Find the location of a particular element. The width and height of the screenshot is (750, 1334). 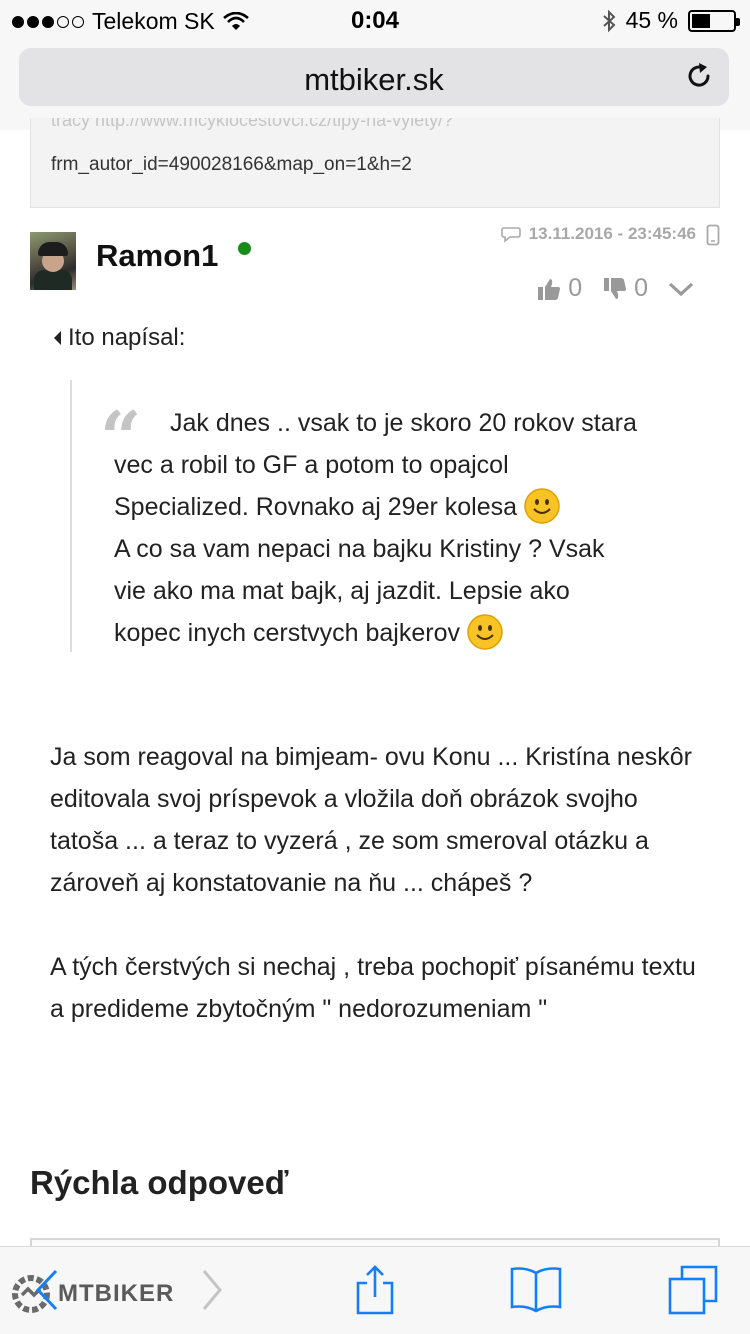

quote-line: vec a robil to GF a potom to opajcol is located at coordinates (311, 465).